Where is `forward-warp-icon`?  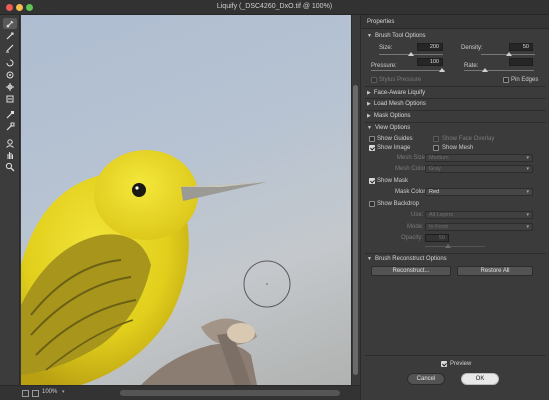
forward-warp-icon is located at coordinates (10, 23).